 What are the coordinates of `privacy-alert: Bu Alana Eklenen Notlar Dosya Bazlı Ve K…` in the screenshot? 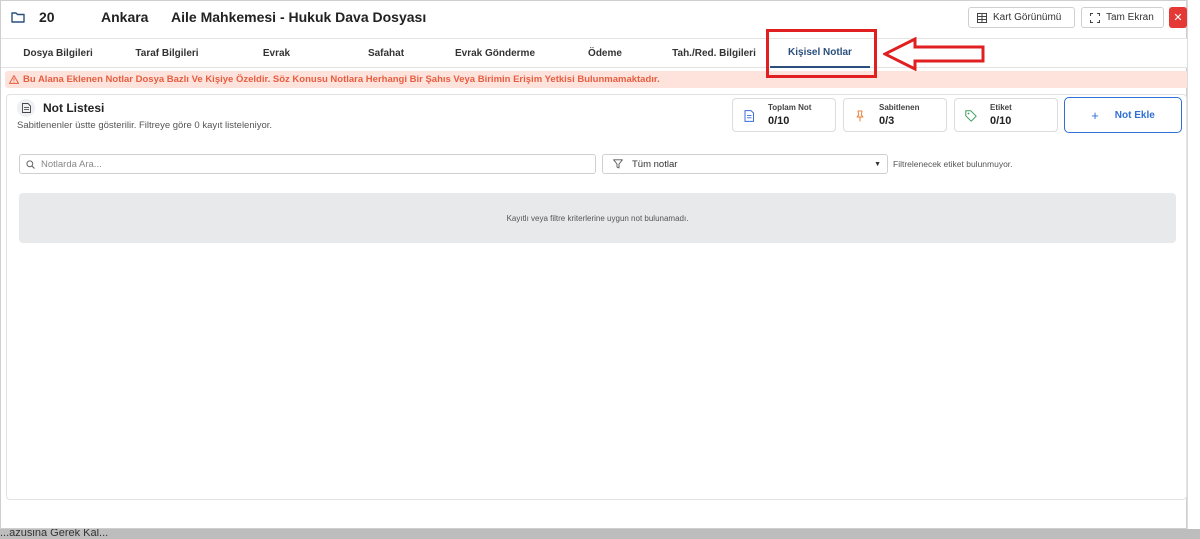 It's located at (596, 79).